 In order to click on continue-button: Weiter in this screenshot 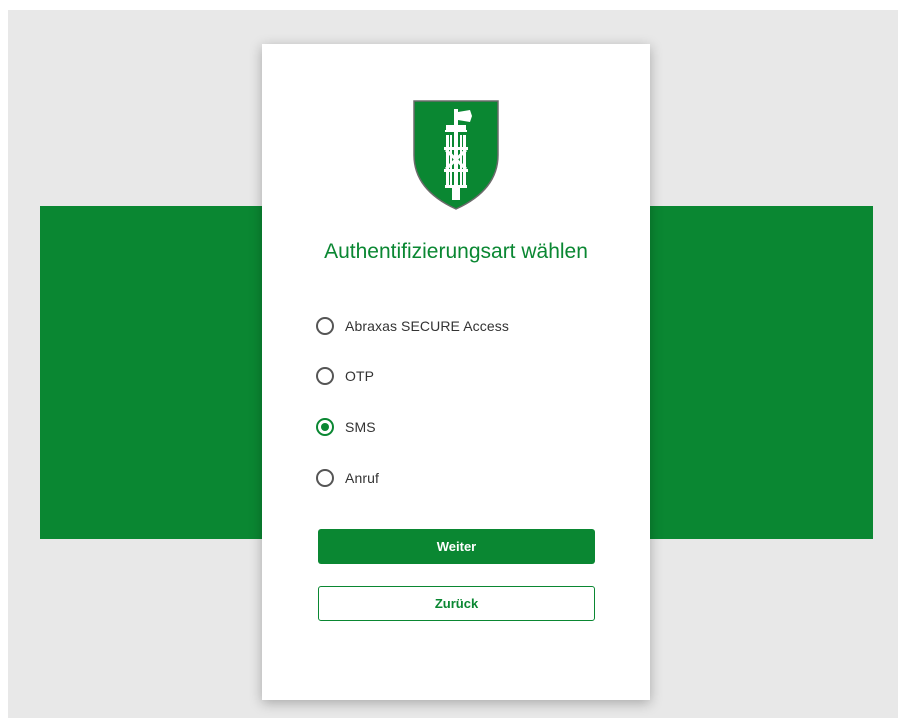, I will do `click(456, 546)`.